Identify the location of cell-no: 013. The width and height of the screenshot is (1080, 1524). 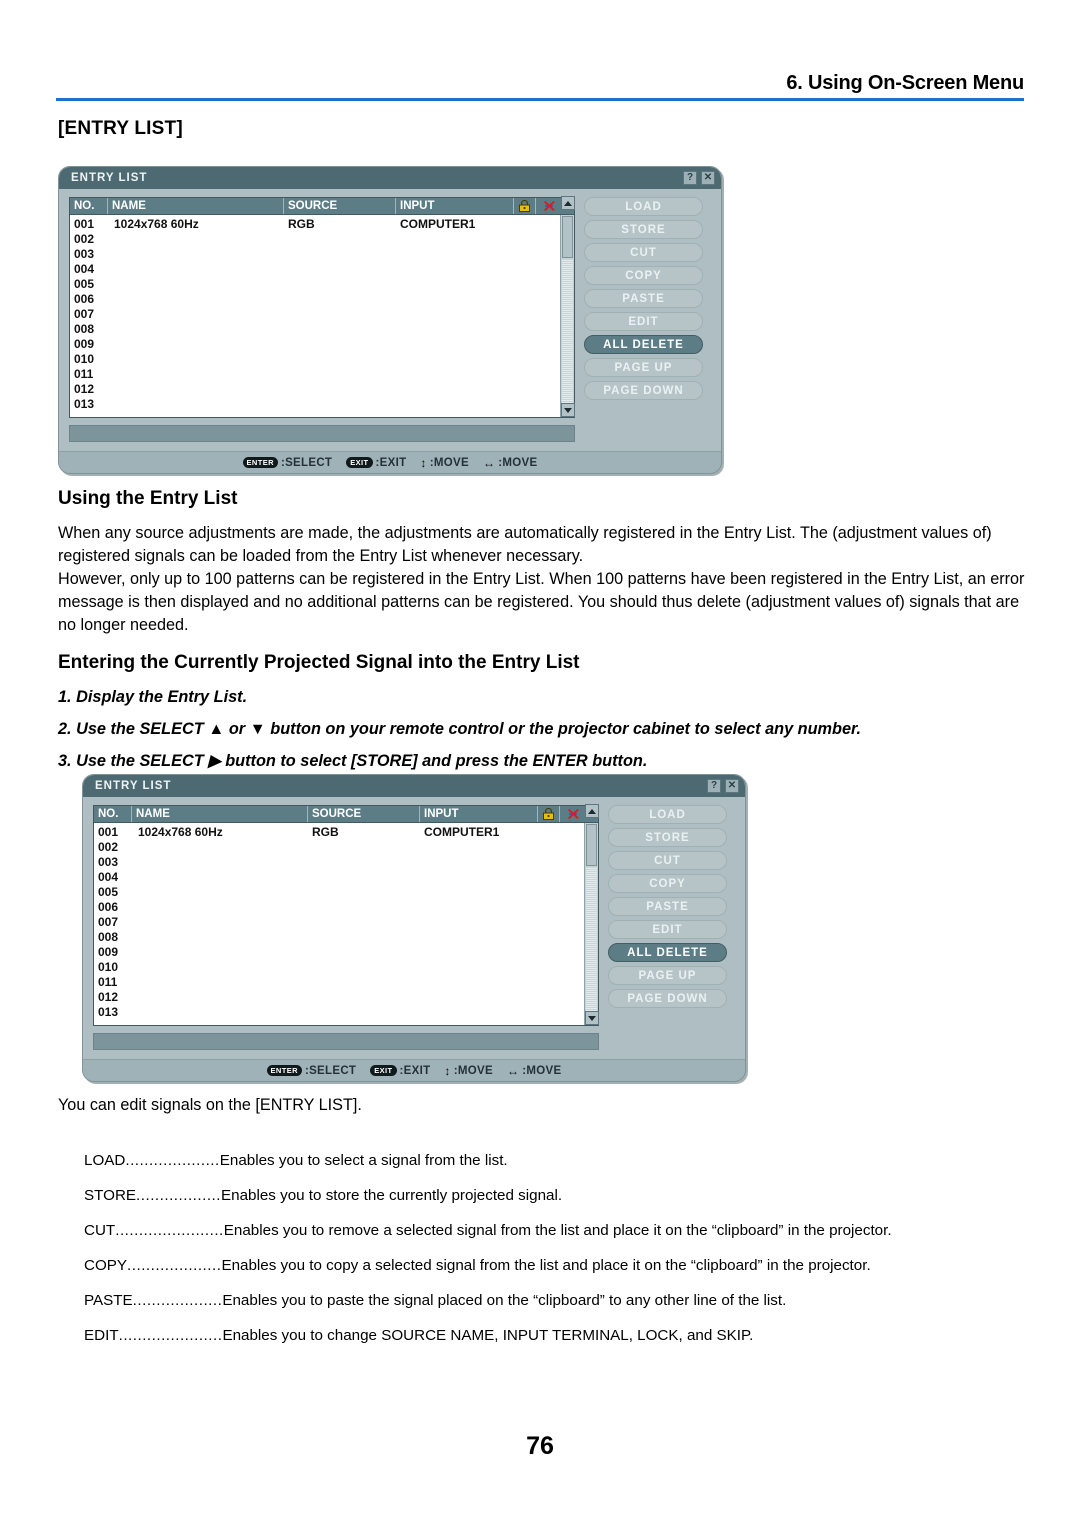
(108, 1011).